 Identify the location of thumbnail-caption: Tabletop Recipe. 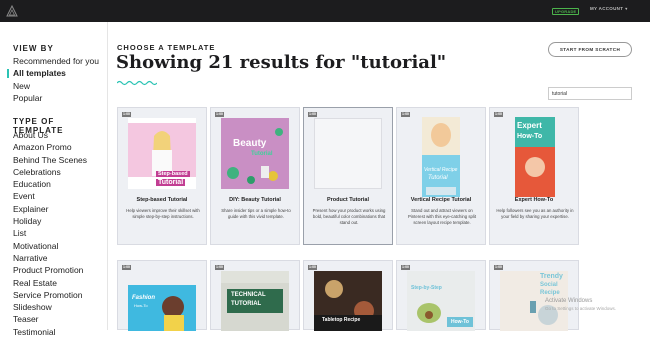
(341, 320).